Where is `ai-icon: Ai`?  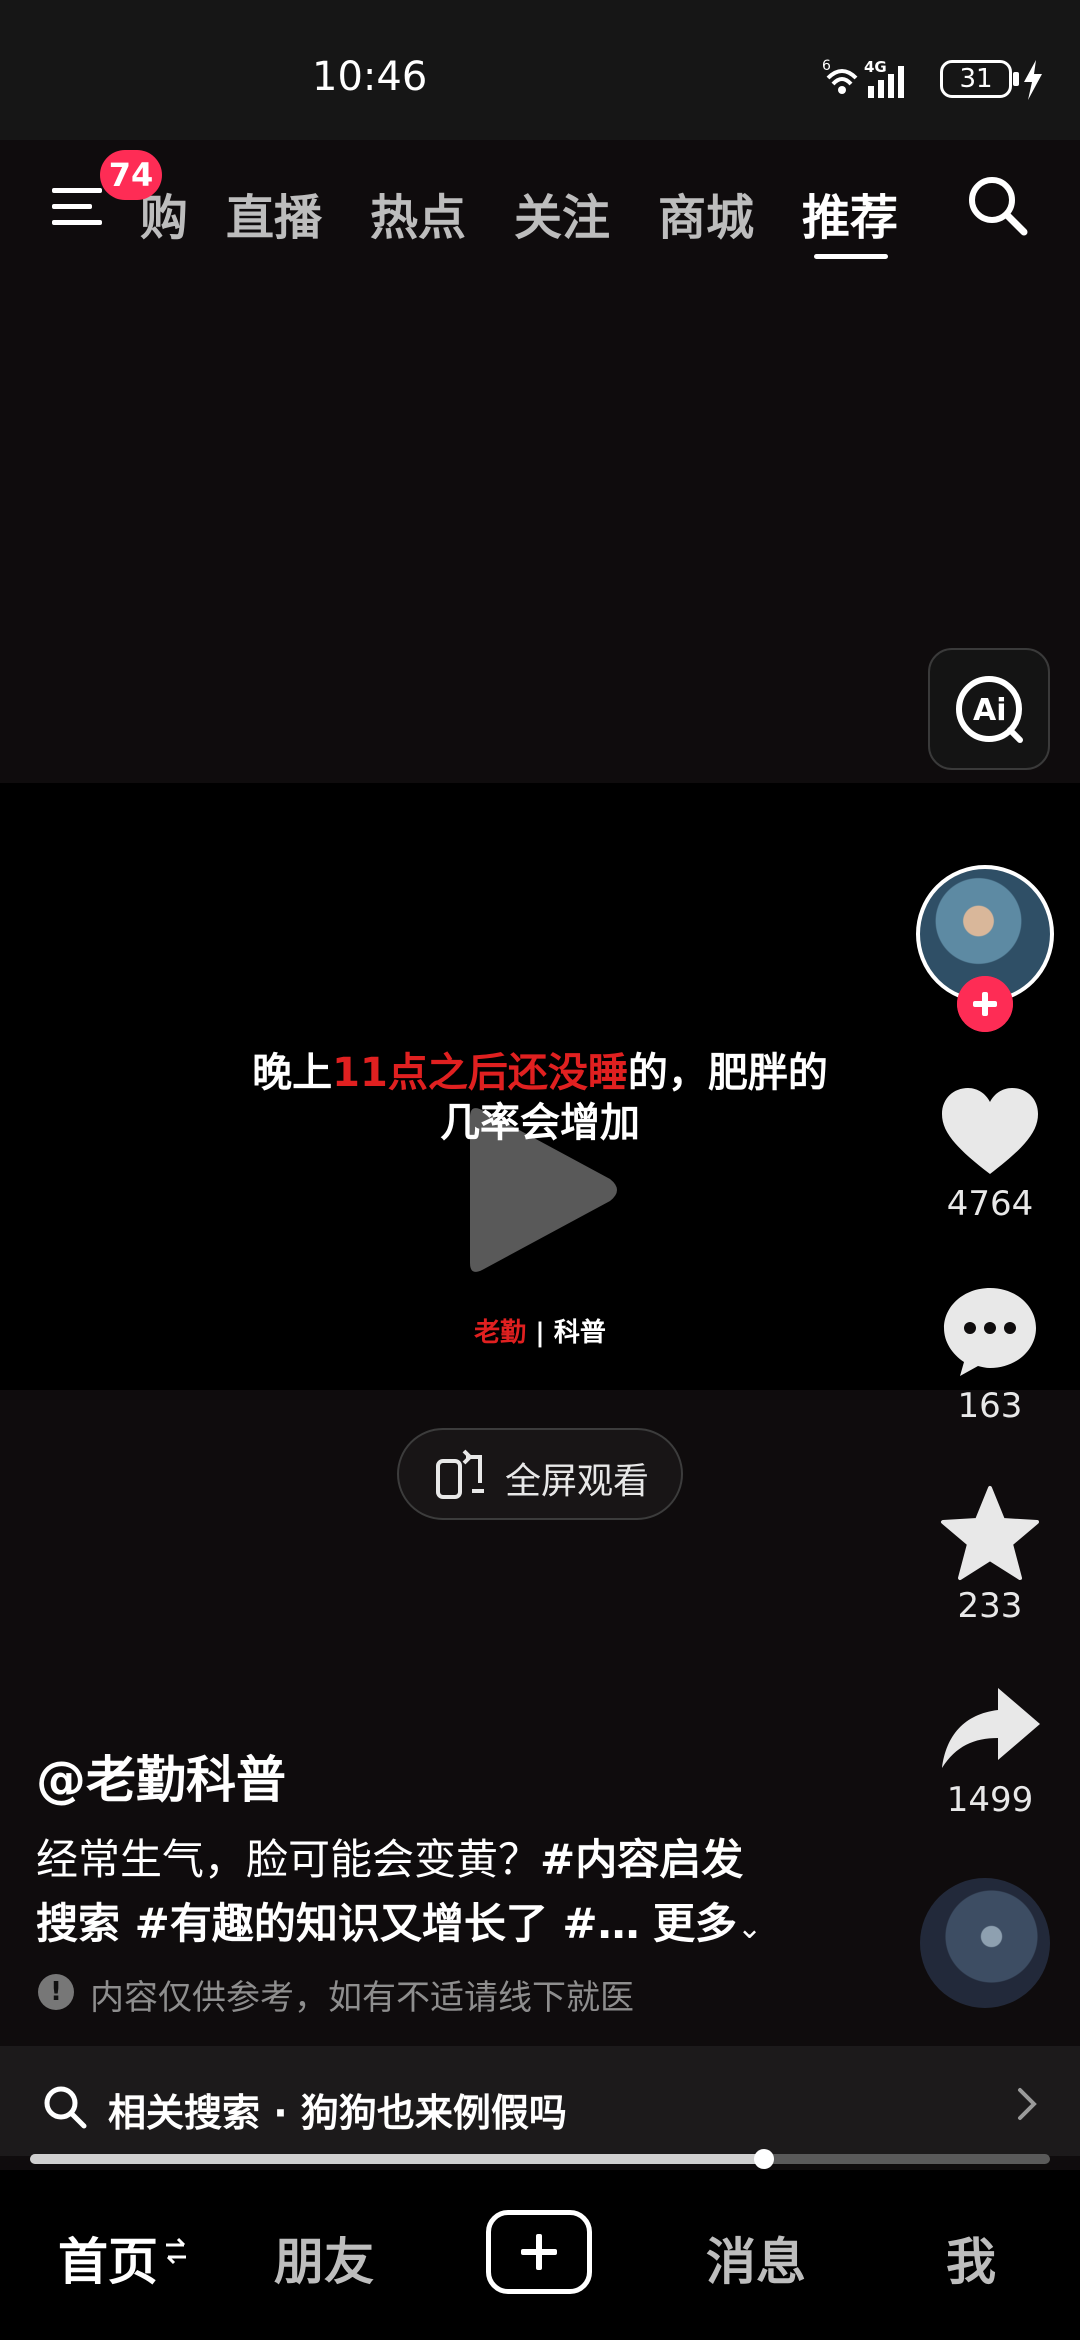
ai-icon: Ai is located at coordinates (989, 709).